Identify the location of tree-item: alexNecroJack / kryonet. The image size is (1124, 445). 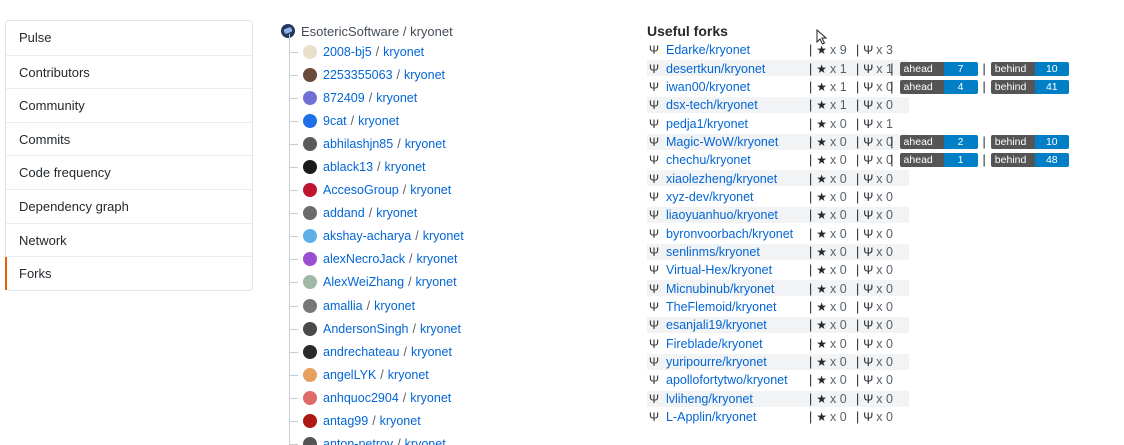
(450, 259).